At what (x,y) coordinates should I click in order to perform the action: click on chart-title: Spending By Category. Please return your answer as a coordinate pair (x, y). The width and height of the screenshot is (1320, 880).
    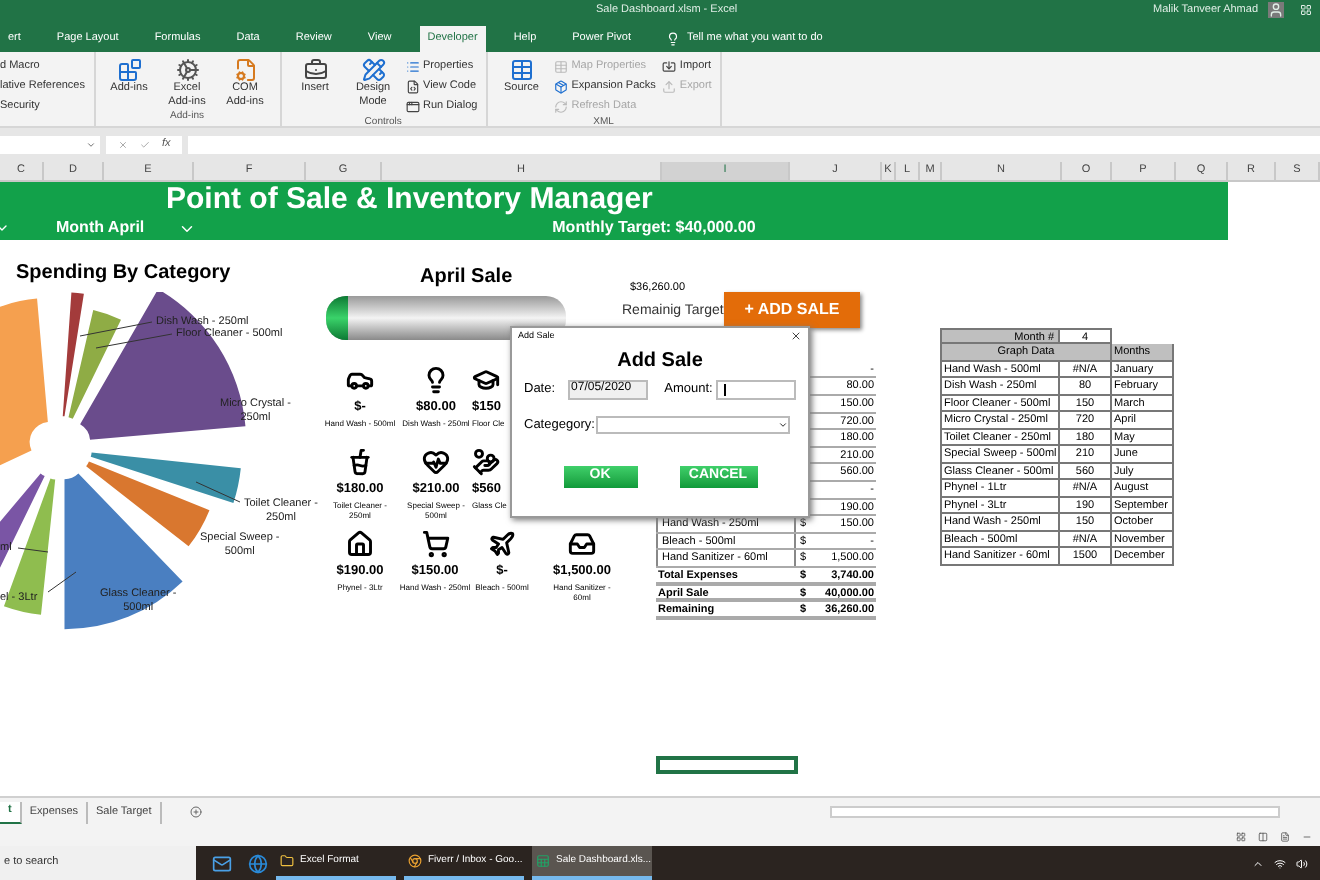
    Looking at the image, I should click on (123, 273).